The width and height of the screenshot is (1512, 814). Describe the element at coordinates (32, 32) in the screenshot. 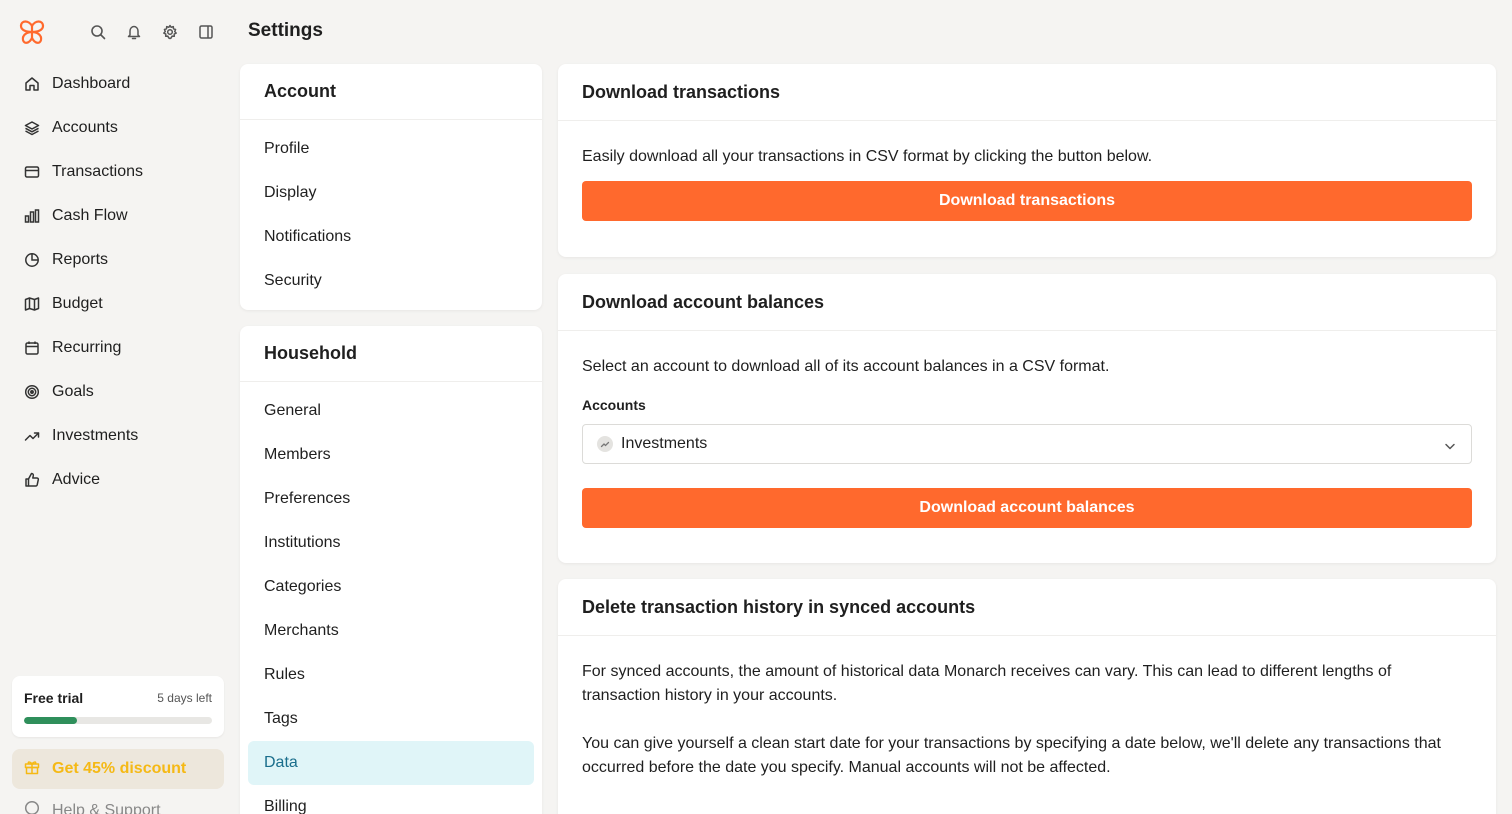

I see `butterfly-logo-icon` at that location.